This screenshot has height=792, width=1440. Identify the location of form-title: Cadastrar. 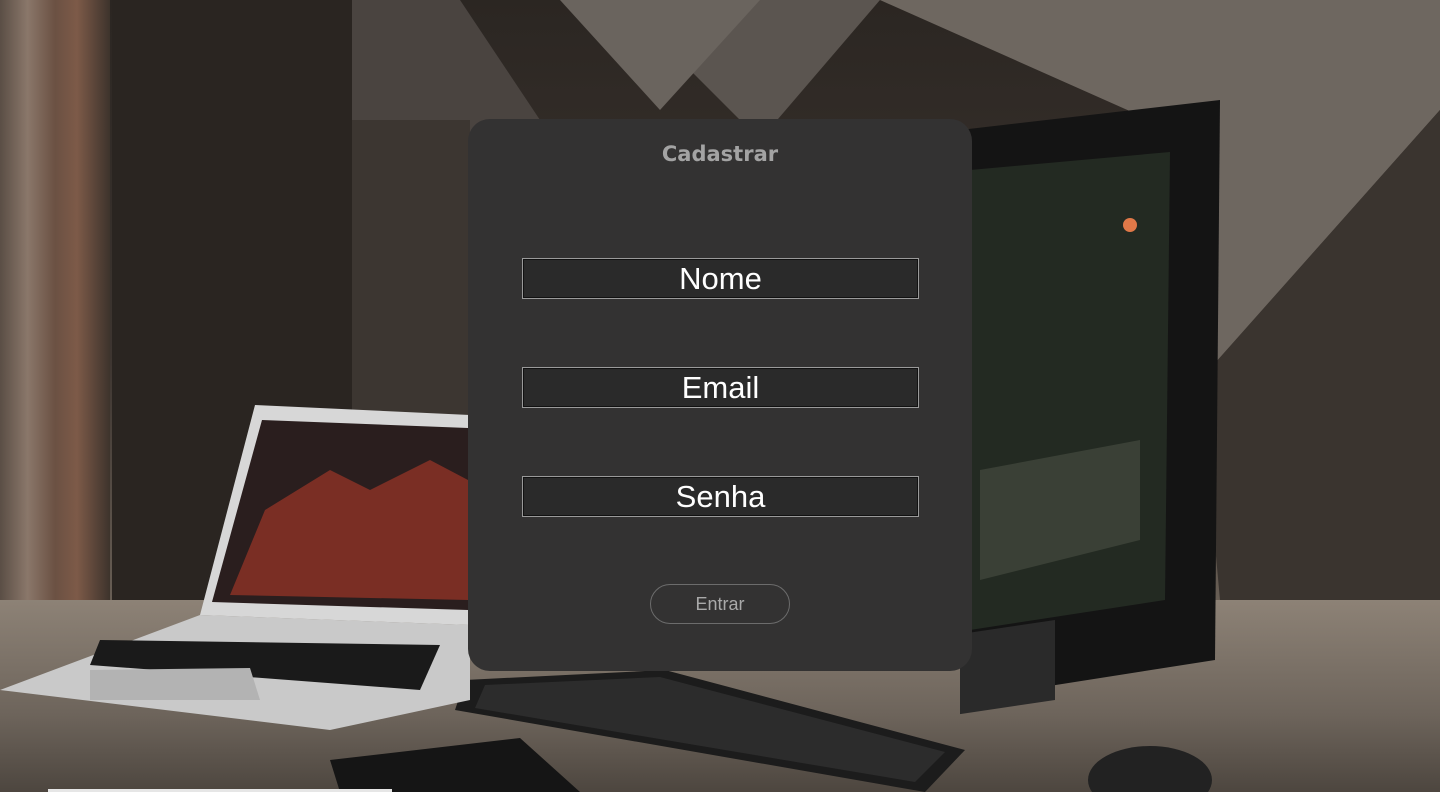
(720, 154).